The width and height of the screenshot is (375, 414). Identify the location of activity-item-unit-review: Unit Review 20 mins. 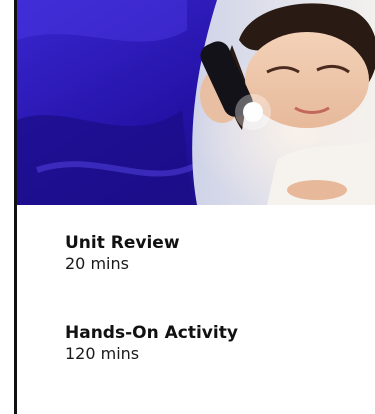
(122, 253).